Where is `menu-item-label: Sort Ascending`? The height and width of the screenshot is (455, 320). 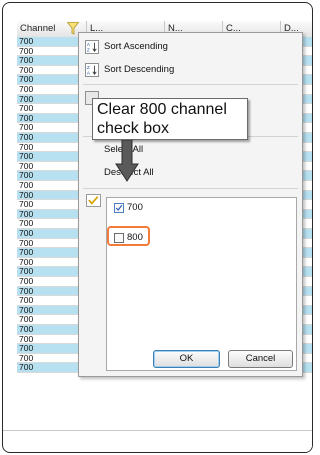 menu-item-label: Sort Ascending is located at coordinates (136, 46).